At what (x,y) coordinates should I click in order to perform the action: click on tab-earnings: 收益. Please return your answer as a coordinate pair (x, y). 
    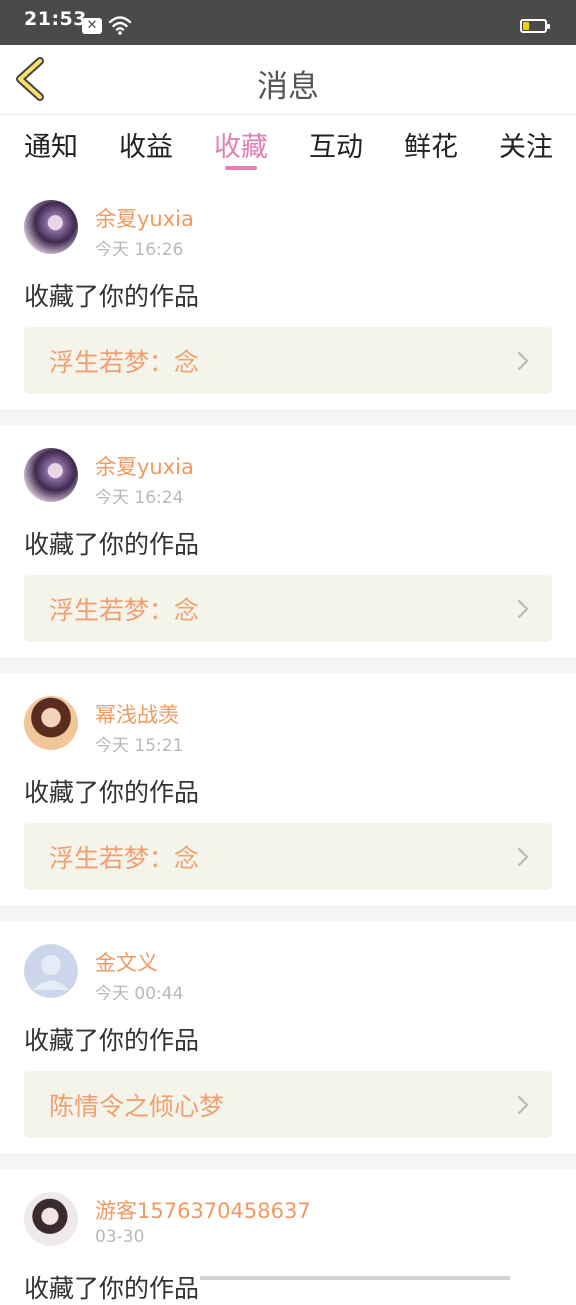
    Looking at the image, I should click on (146, 144).